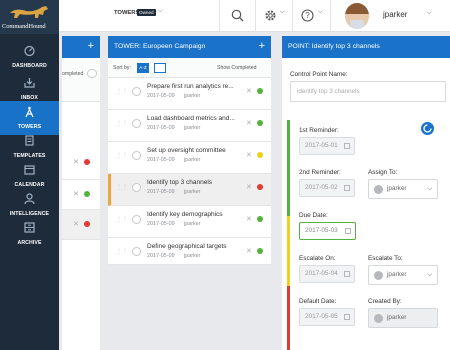  Describe the element at coordinates (29, 235) in the screenshot. I see `nav-archive: ARCHIVE` at that location.